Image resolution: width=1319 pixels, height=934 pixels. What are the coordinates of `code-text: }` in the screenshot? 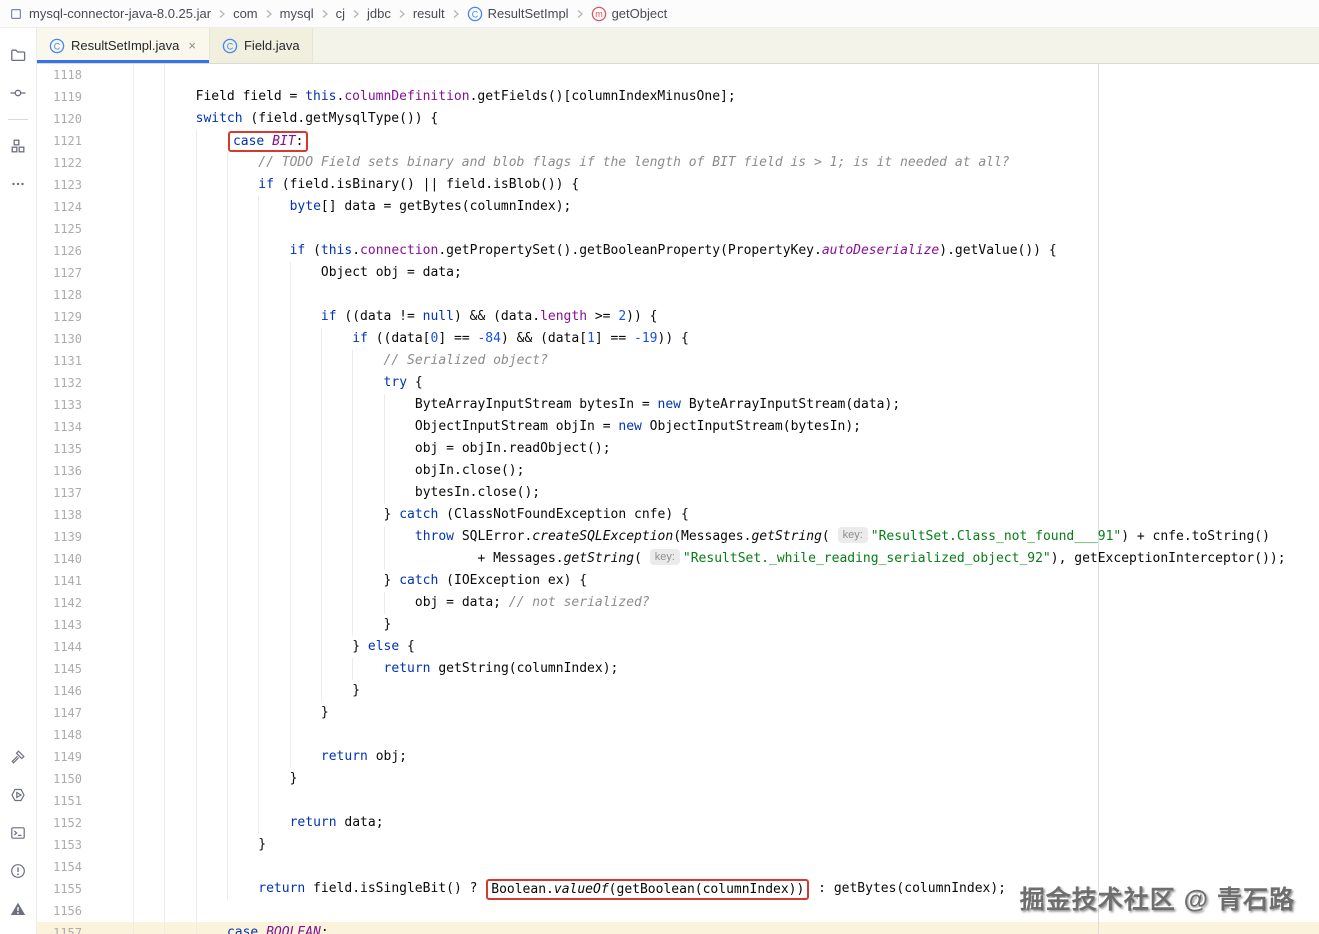 It's located at (262, 844).